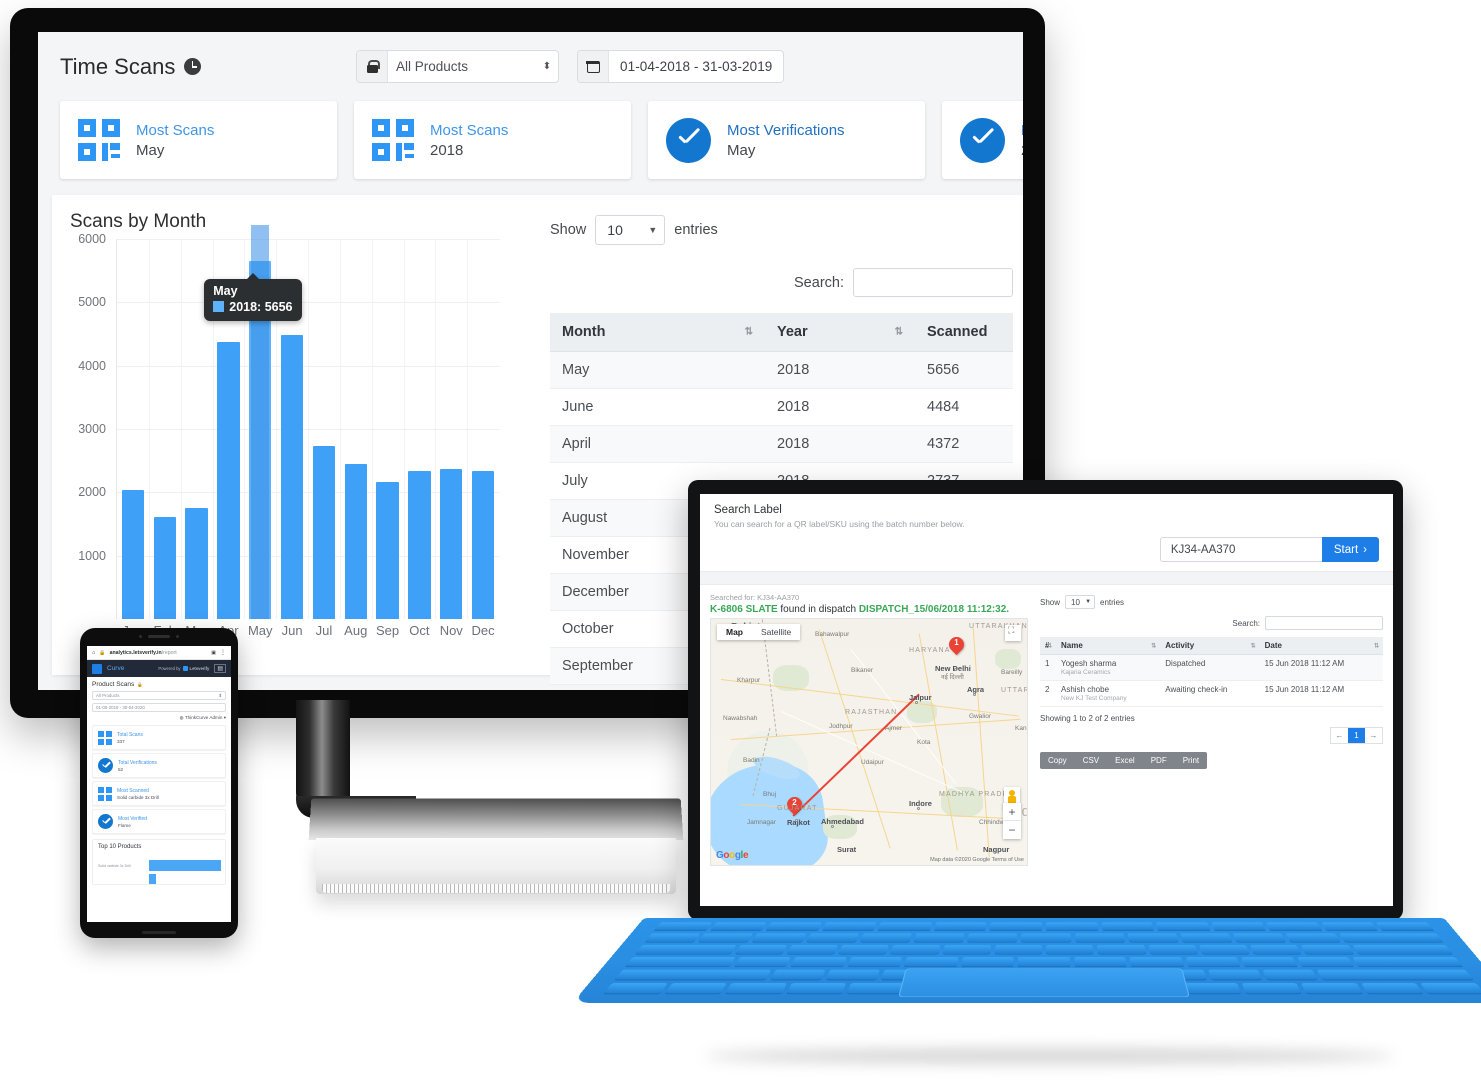 This screenshot has height=1080, width=1481. What do you see at coordinates (1356, 735) in the screenshot?
I see `pagination-page-1: 1` at bounding box center [1356, 735].